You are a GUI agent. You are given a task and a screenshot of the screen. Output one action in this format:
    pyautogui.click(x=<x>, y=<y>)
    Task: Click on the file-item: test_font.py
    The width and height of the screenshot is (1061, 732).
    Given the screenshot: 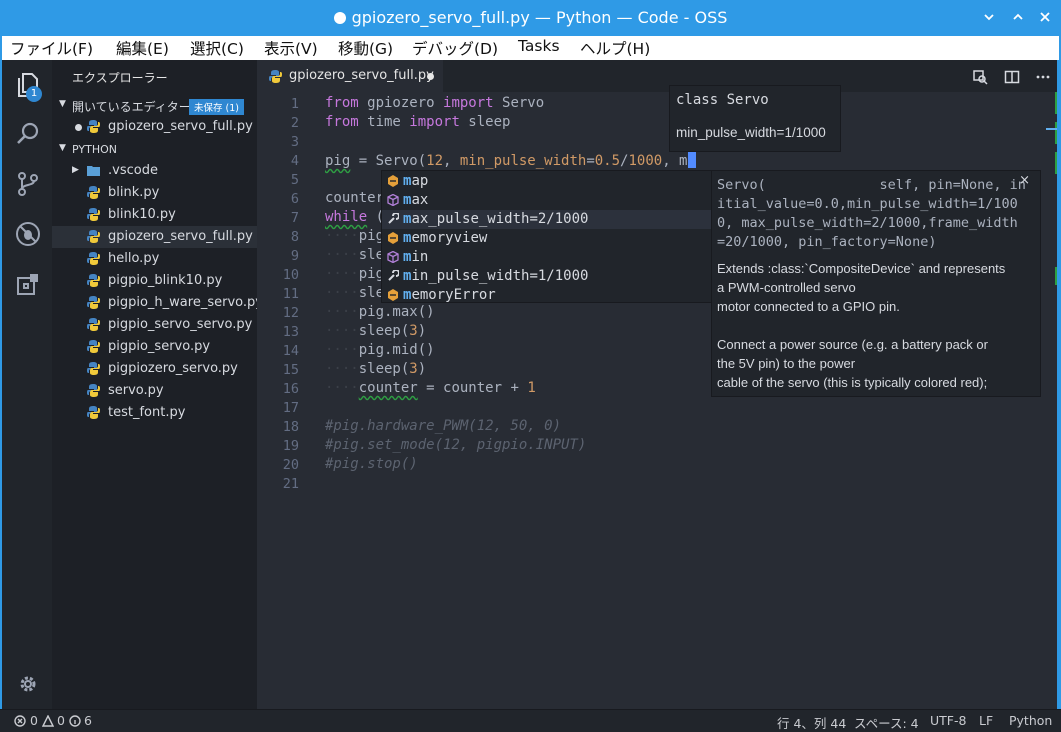 What is the action you would take?
    pyautogui.click(x=154, y=413)
    